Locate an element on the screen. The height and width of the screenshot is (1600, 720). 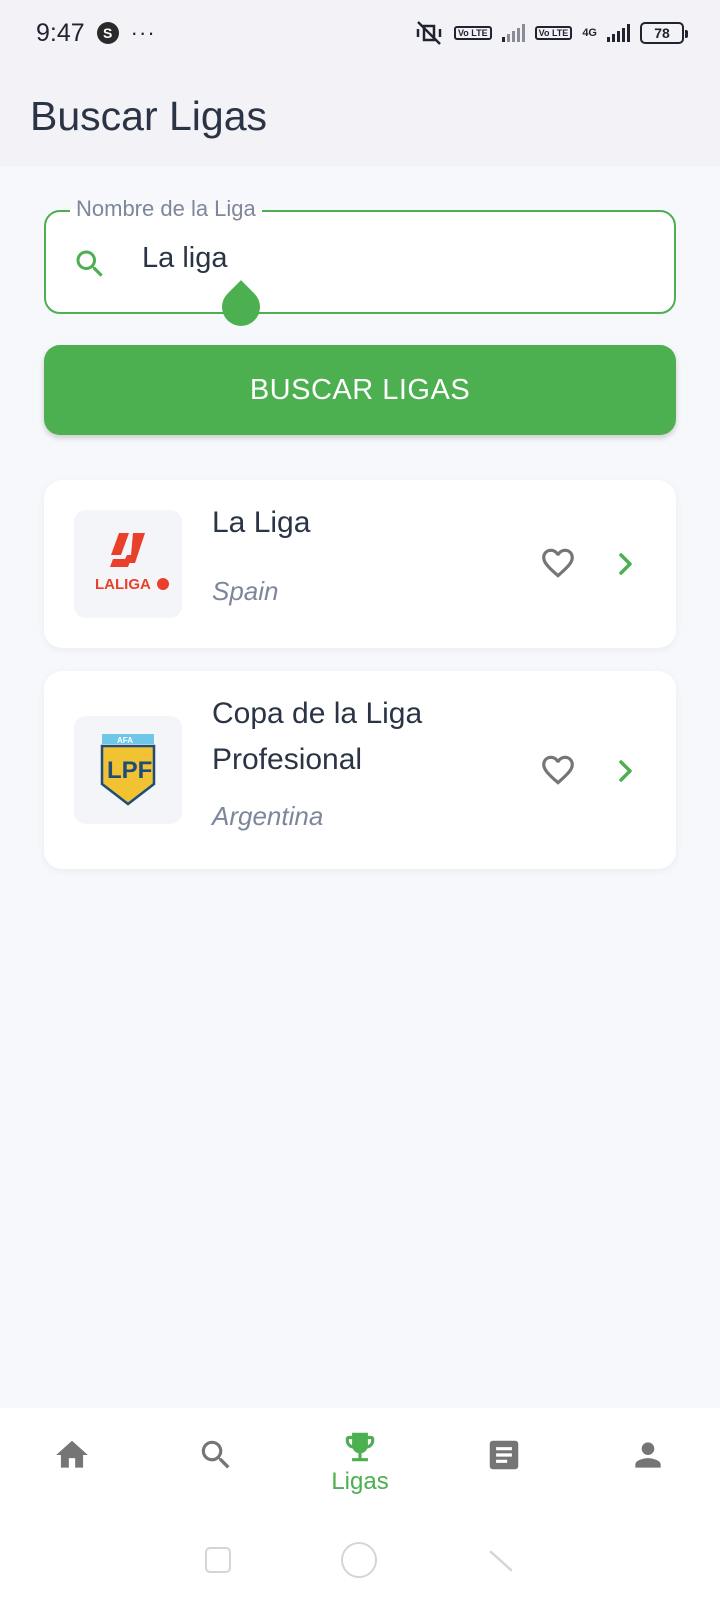
nav-news is located at coordinates (504, 1455).